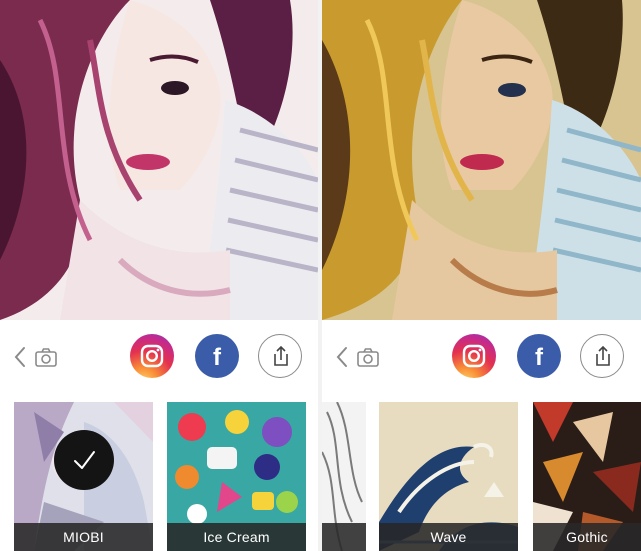  What do you see at coordinates (448, 537) in the screenshot?
I see `filter-label: Wave` at bounding box center [448, 537].